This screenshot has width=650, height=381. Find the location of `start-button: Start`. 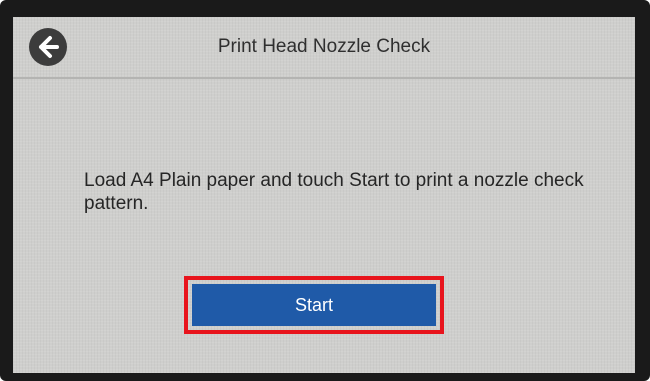

start-button: Start is located at coordinates (314, 305).